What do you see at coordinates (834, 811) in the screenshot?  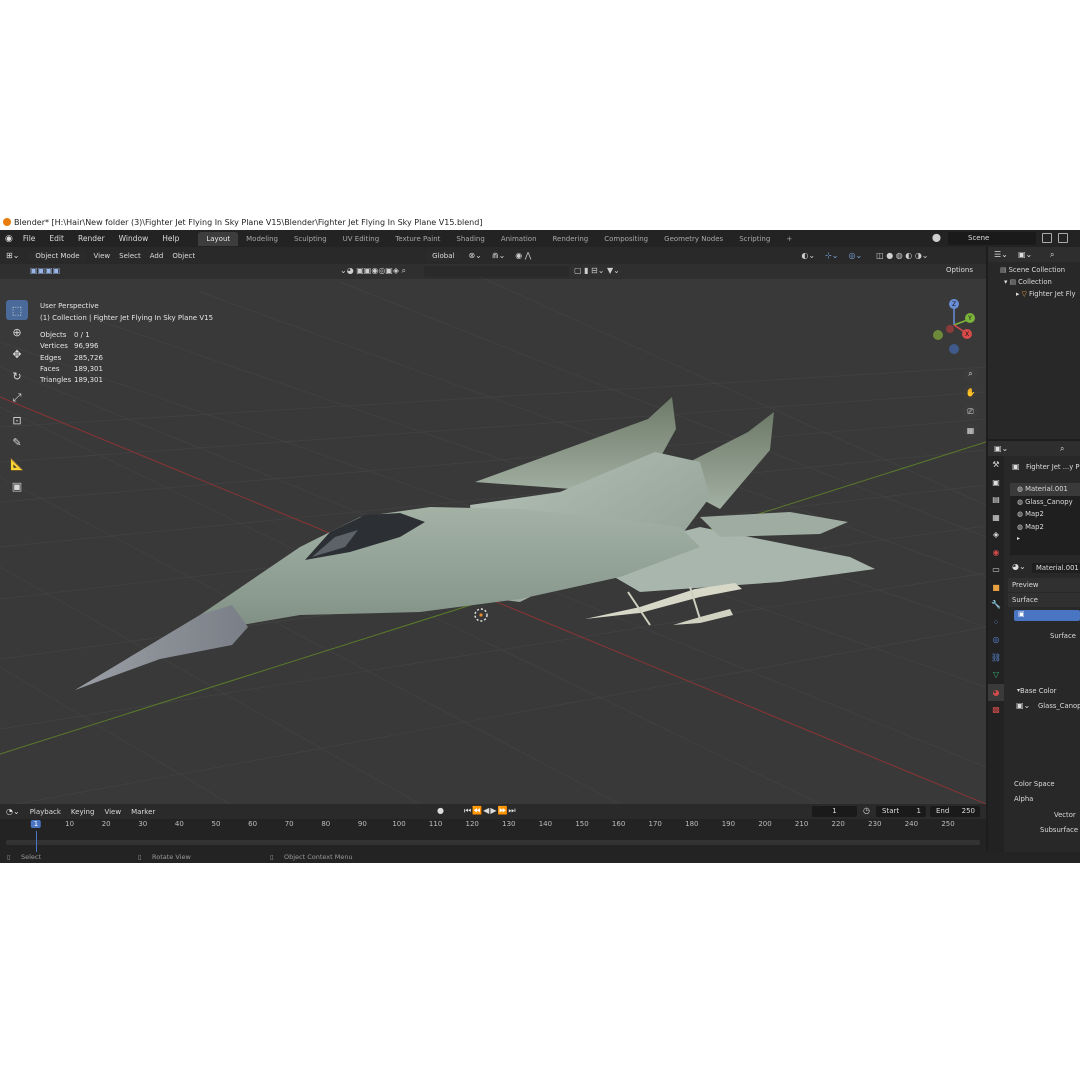 I see `current-frame-field: 1` at bounding box center [834, 811].